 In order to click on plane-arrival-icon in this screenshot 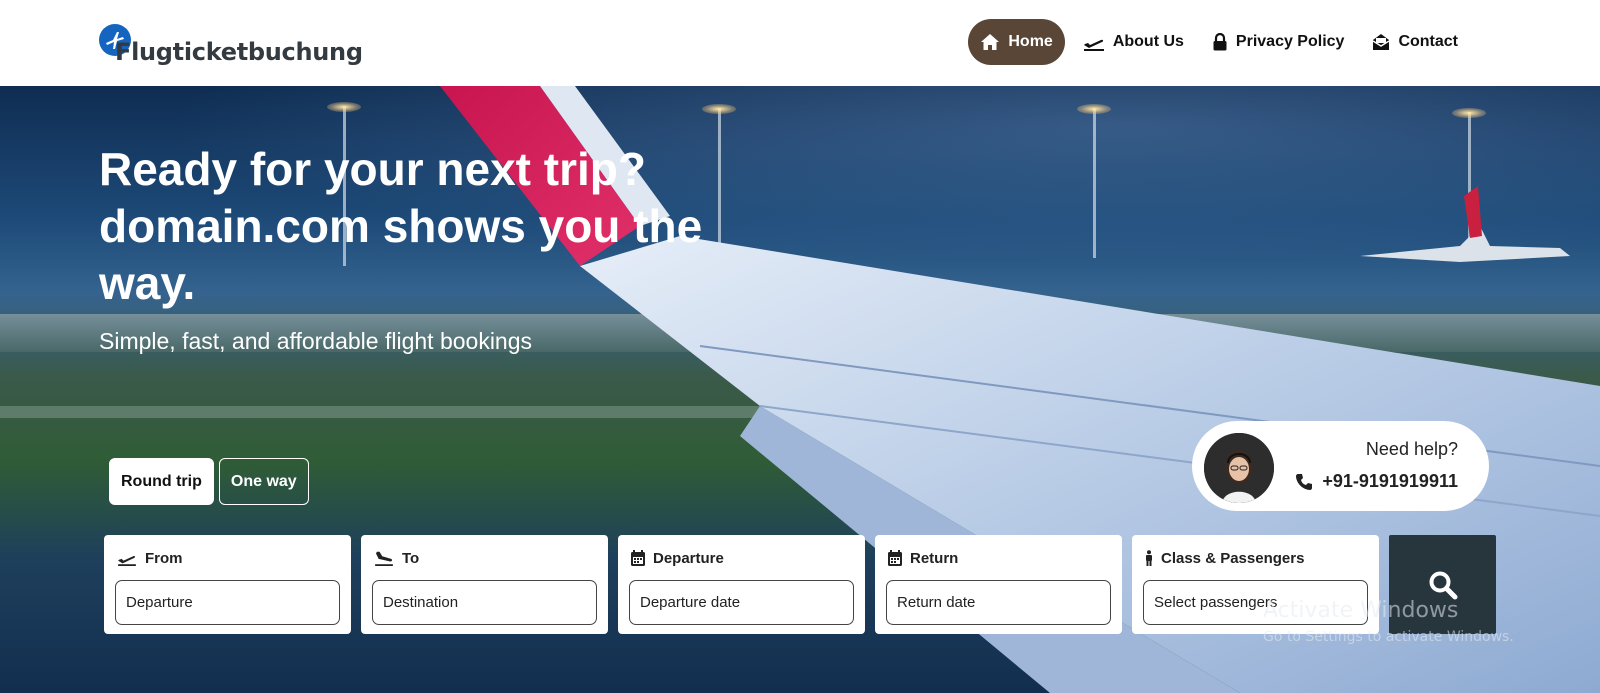, I will do `click(384, 558)`.